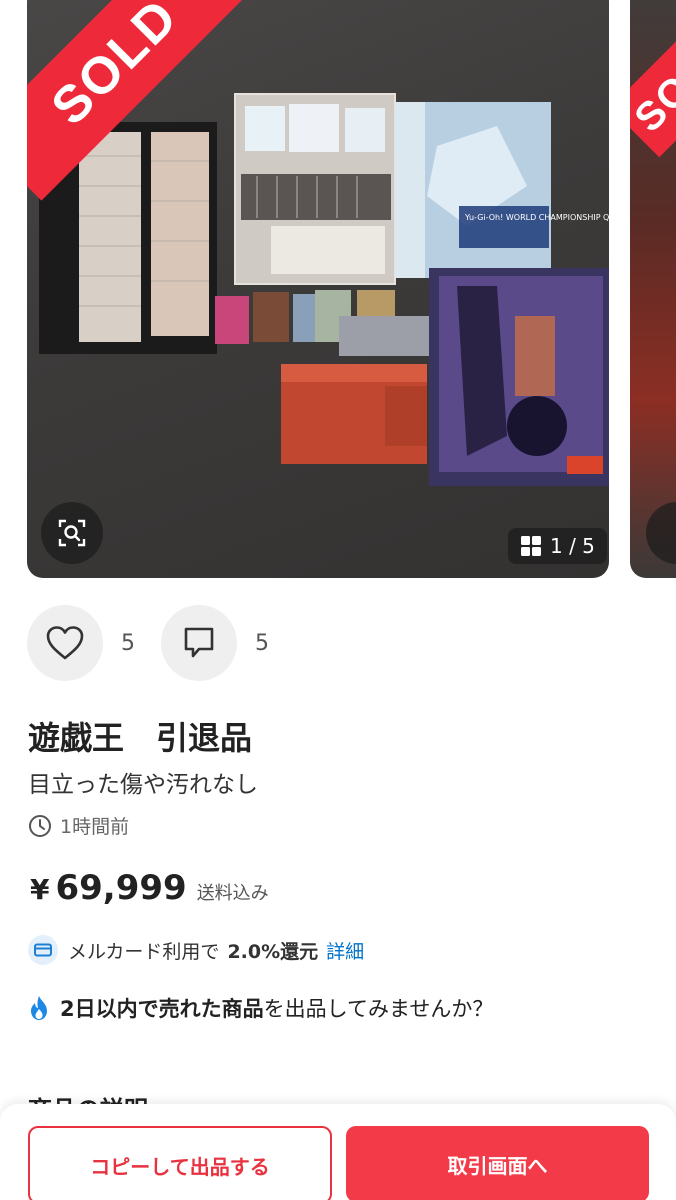  I want to click on mercard-rate: 2.0%還元, so click(273, 951).